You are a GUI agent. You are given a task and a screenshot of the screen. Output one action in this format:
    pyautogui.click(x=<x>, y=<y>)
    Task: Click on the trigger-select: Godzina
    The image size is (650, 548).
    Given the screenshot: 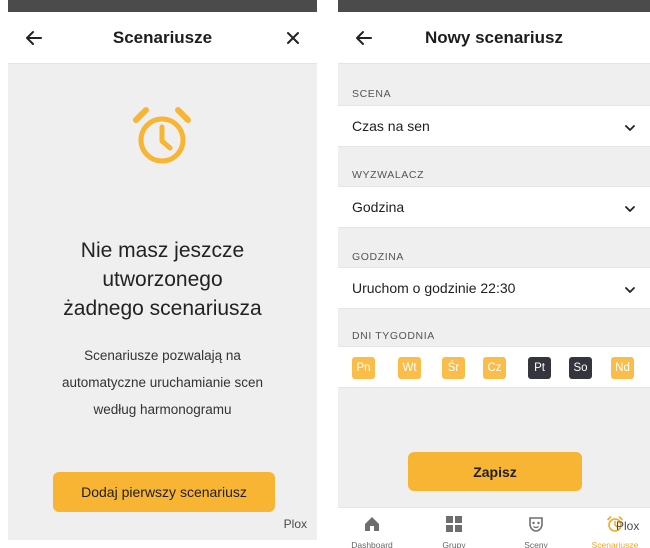 What is the action you would take?
    pyautogui.click(x=494, y=207)
    